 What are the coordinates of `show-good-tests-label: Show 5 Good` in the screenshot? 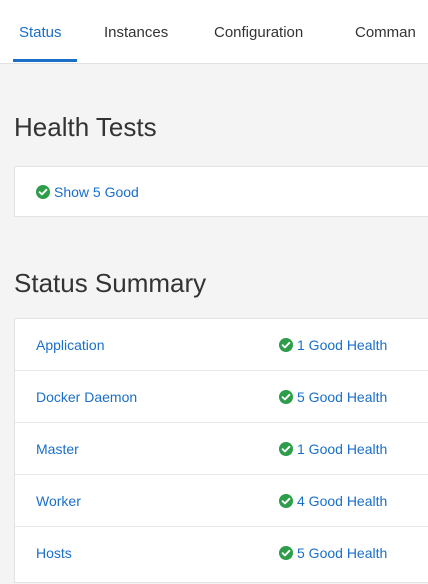 It's located at (96, 192).